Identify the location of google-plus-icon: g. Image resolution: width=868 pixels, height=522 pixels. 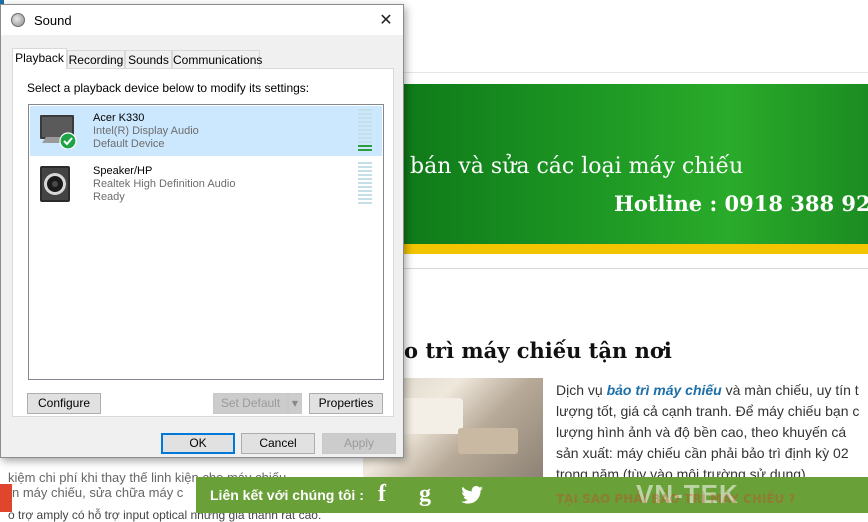
(425, 494).